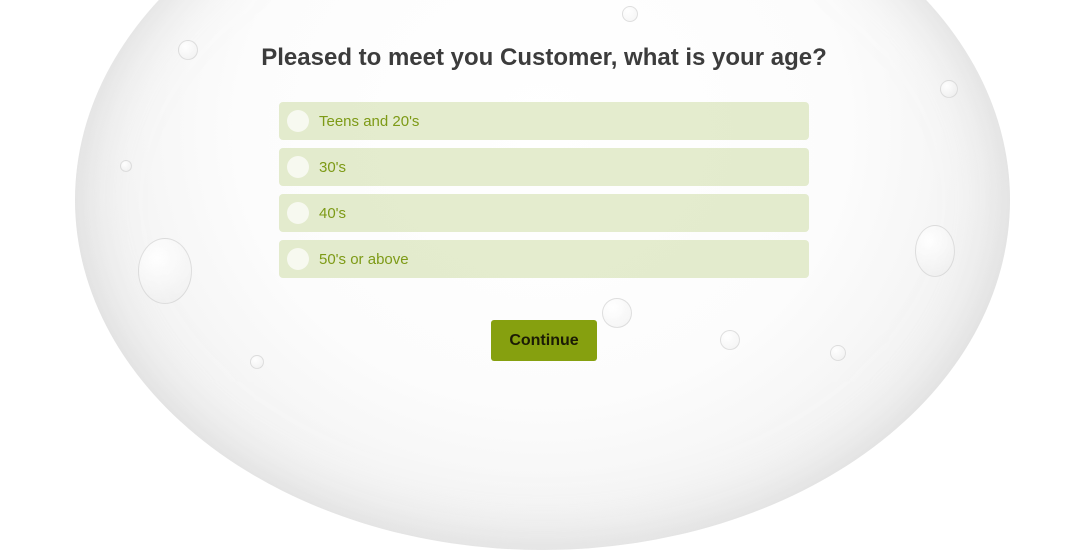 The height and width of the screenshot is (550, 1075). I want to click on age-option-teens-20s: Teens and 20's, so click(544, 121).